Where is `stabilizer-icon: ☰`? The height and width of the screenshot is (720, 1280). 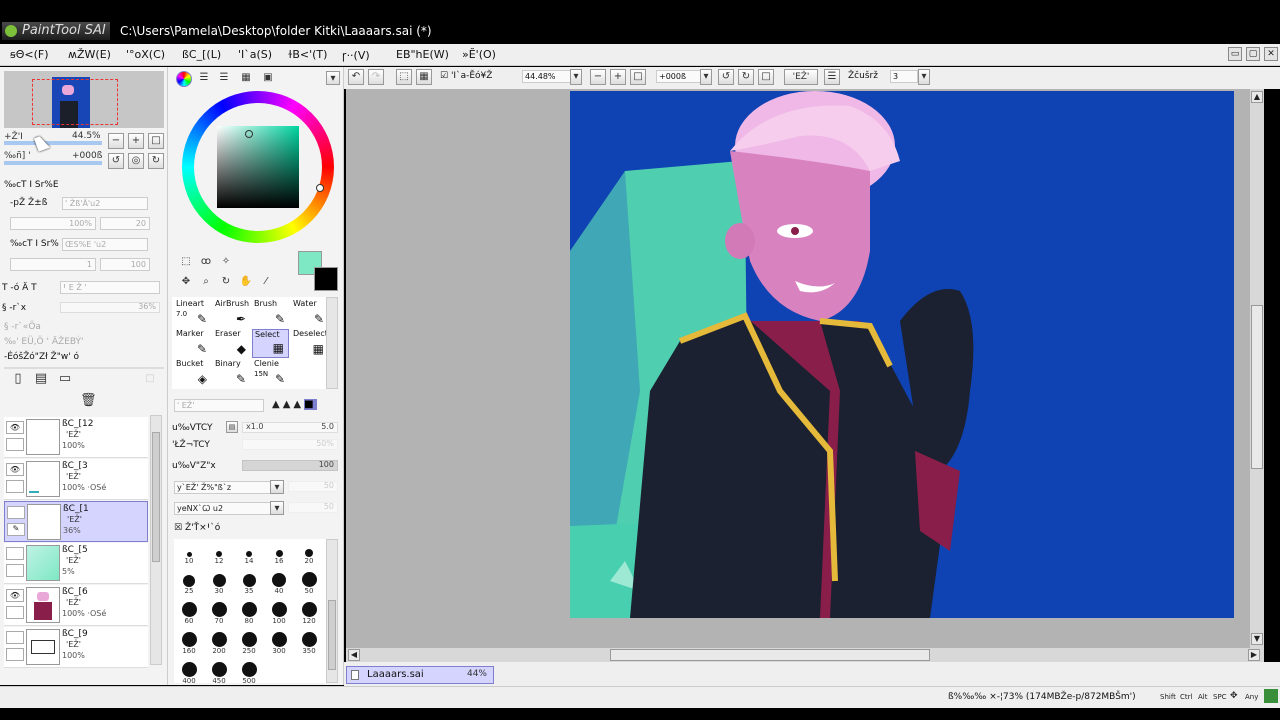 stabilizer-icon: ☰ is located at coordinates (832, 77).